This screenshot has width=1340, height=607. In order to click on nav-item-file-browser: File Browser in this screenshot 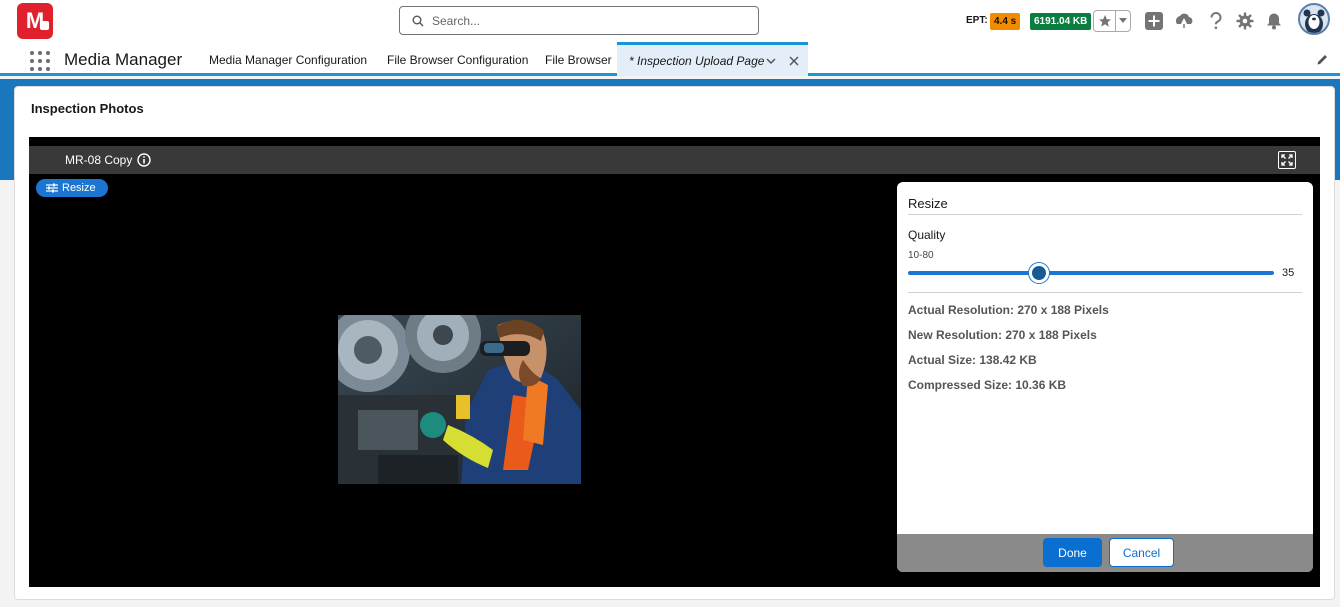, I will do `click(578, 60)`.